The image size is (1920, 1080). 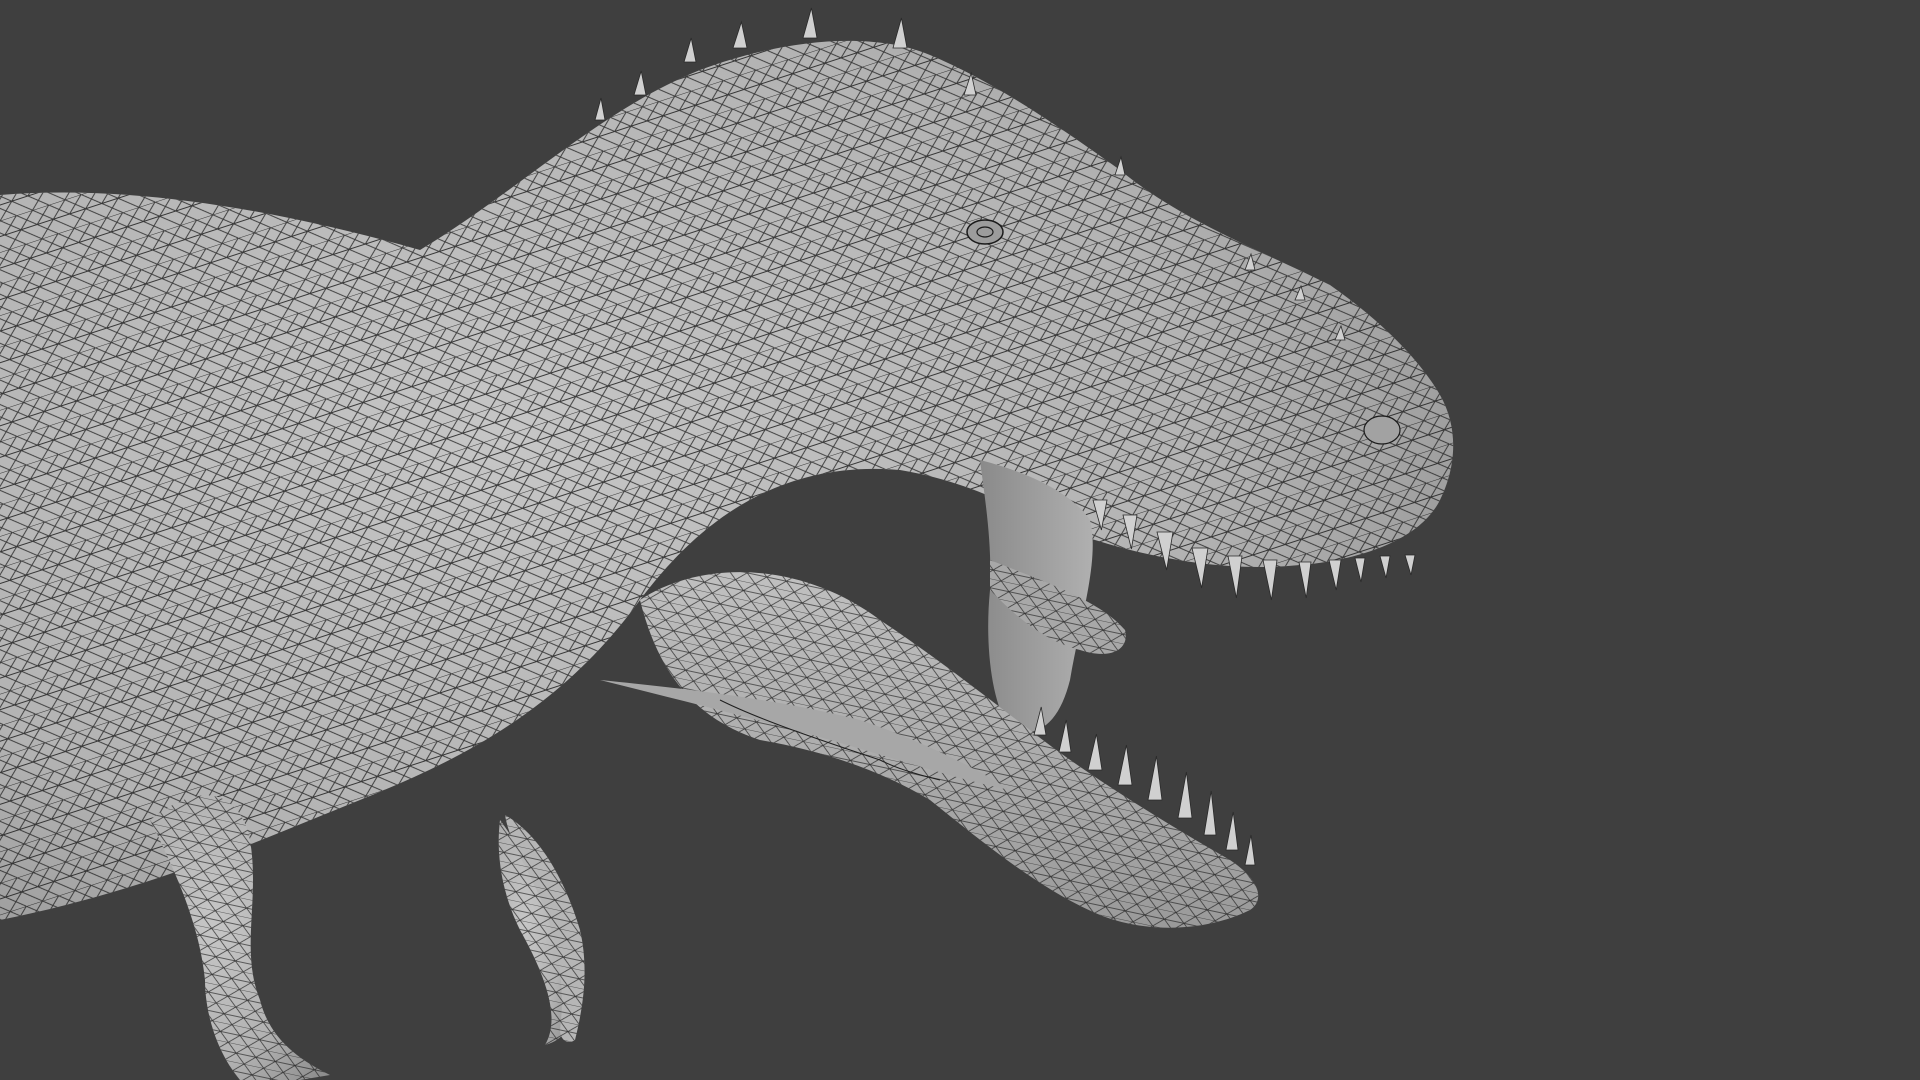 What do you see at coordinates (949, 750) in the screenshot?
I see `lower-jaw-mesh` at bounding box center [949, 750].